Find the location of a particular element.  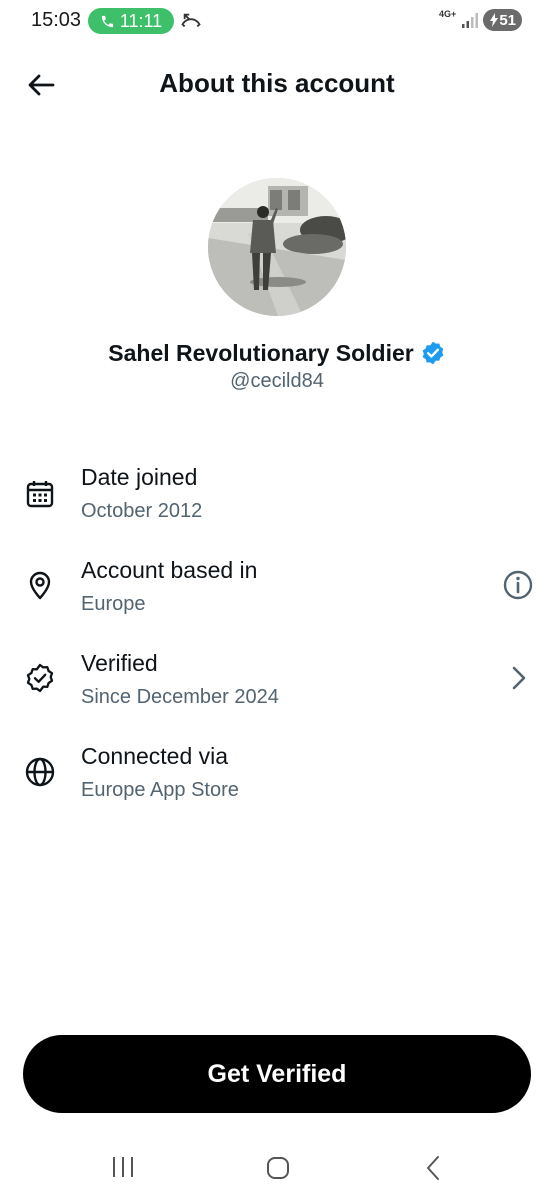

row-verified: Verified Since December 2024 is located at coordinates (277, 688).